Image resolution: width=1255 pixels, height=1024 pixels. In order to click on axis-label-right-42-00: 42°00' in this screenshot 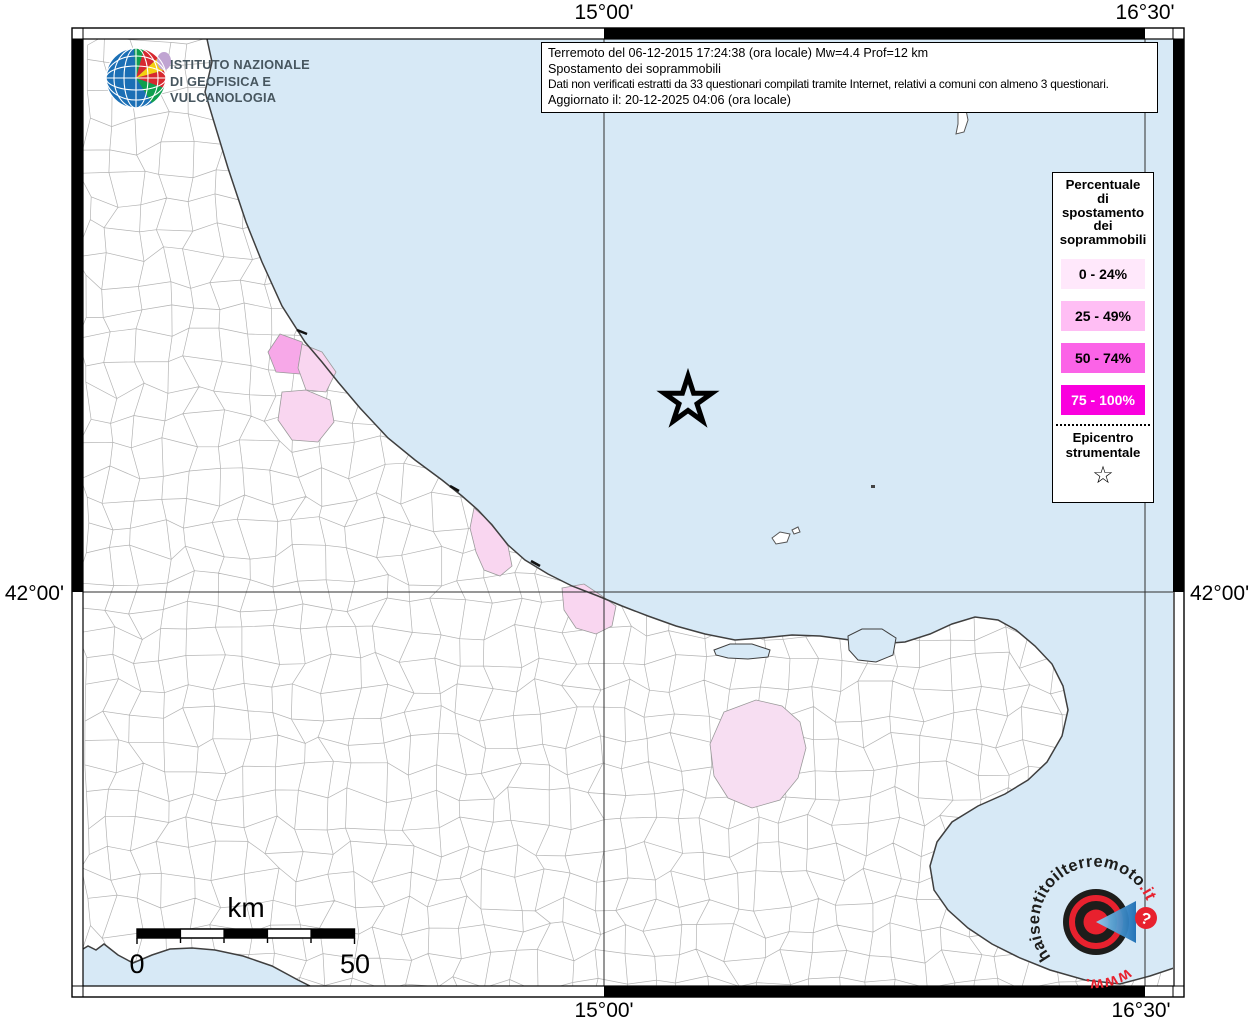, I will do `click(1220, 593)`.